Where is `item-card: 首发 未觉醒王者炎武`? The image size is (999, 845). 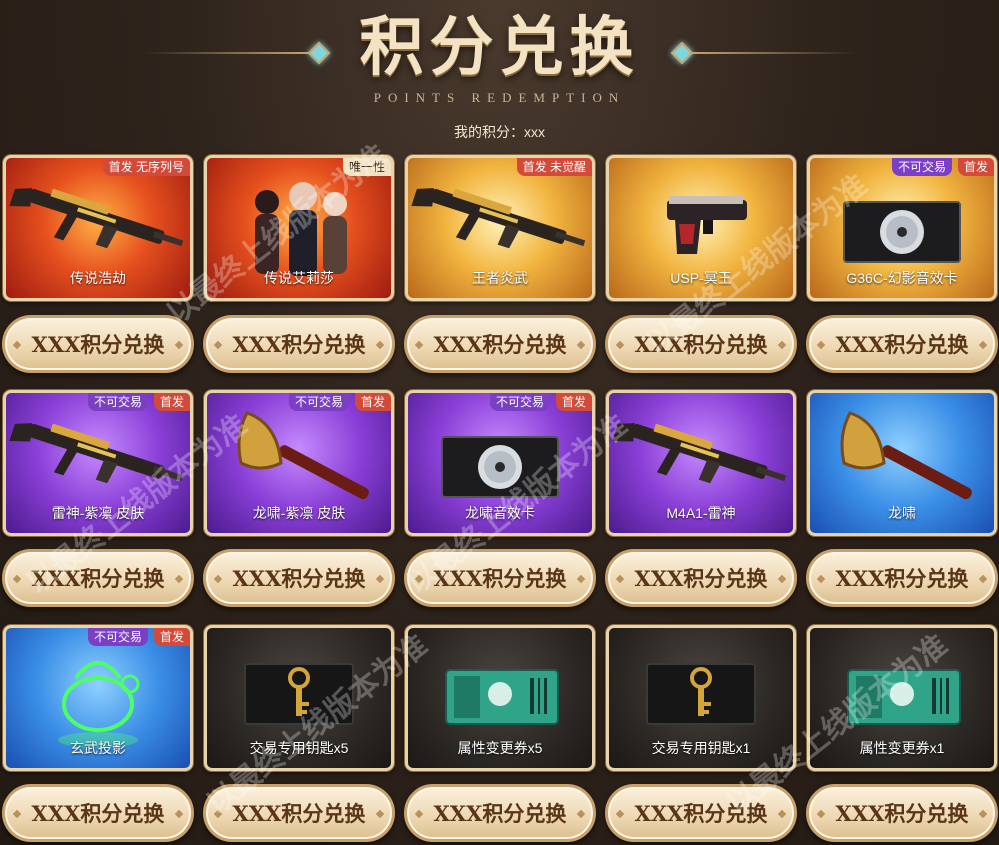
item-card: 首发 未觉醒王者炎武 is located at coordinates (500, 228).